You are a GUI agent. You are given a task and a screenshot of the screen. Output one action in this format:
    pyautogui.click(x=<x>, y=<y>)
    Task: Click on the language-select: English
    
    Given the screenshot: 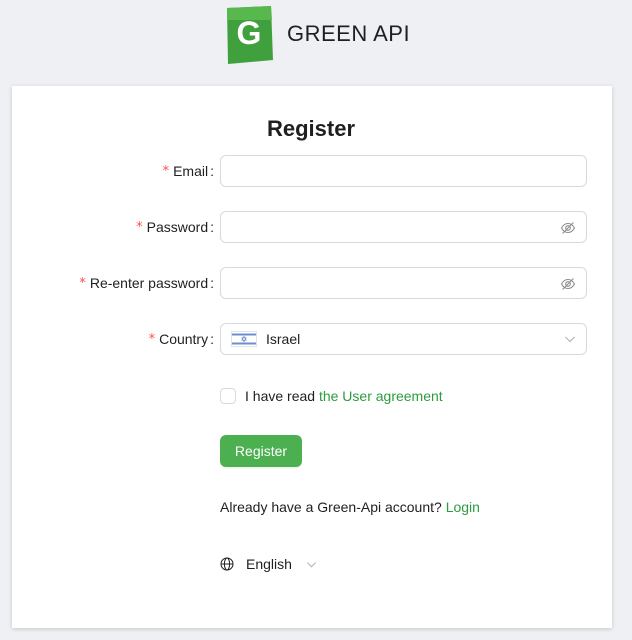 What is the action you would take?
    pyautogui.click(x=268, y=564)
    